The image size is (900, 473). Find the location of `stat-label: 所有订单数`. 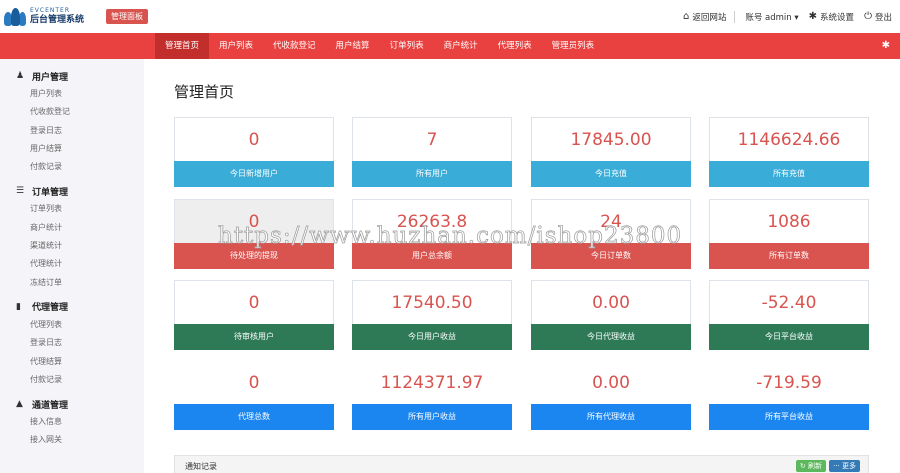

stat-label: 所有订单数 is located at coordinates (789, 256).